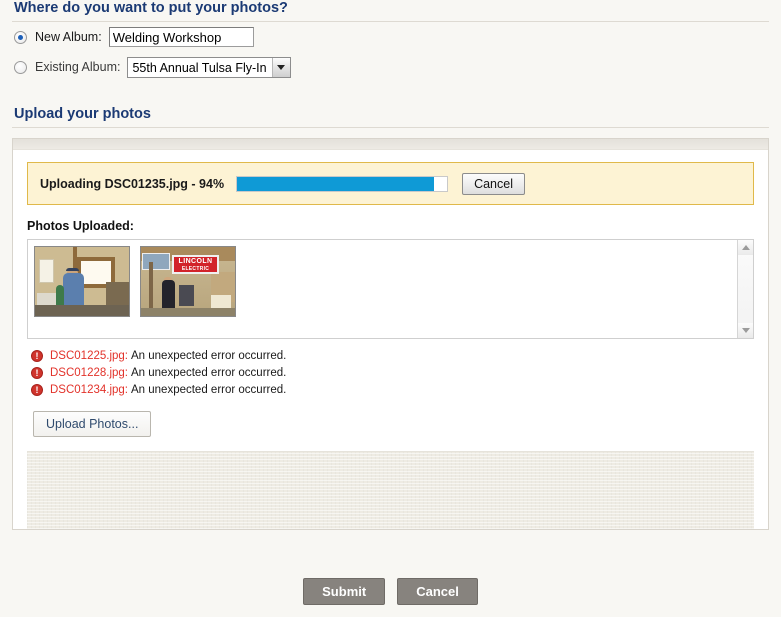  What do you see at coordinates (390, 127) in the screenshot?
I see `upload-section-divider` at bounding box center [390, 127].